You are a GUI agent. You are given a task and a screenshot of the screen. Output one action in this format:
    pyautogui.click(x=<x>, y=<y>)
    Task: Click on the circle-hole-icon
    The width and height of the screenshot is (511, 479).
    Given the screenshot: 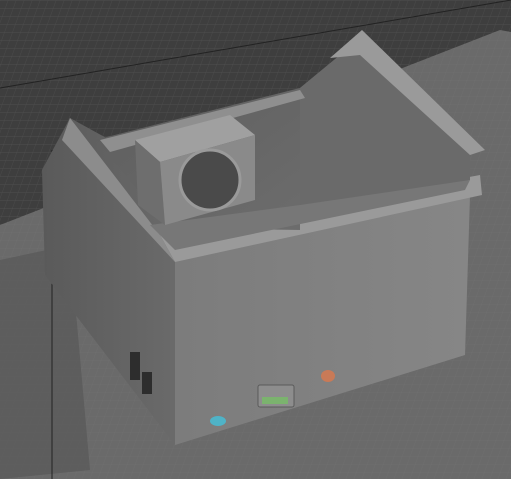 What is the action you would take?
    pyautogui.click(x=210, y=180)
    